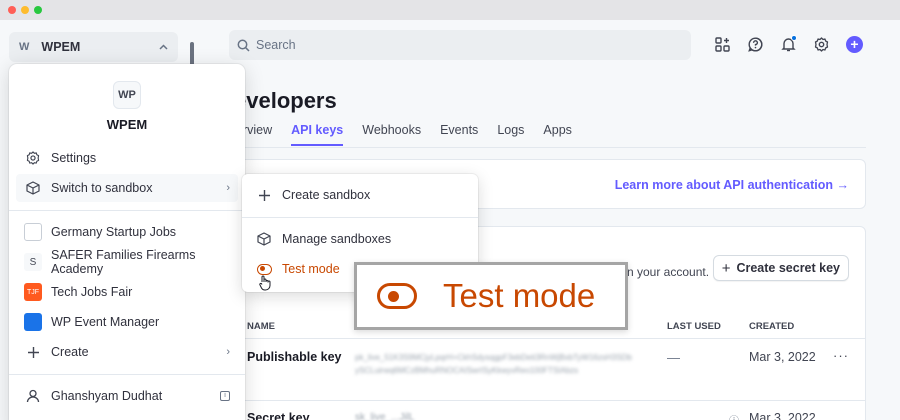 This screenshot has width=900, height=420. I want to click on create-secret-key-button: + Create secret key, so click(780, 268).